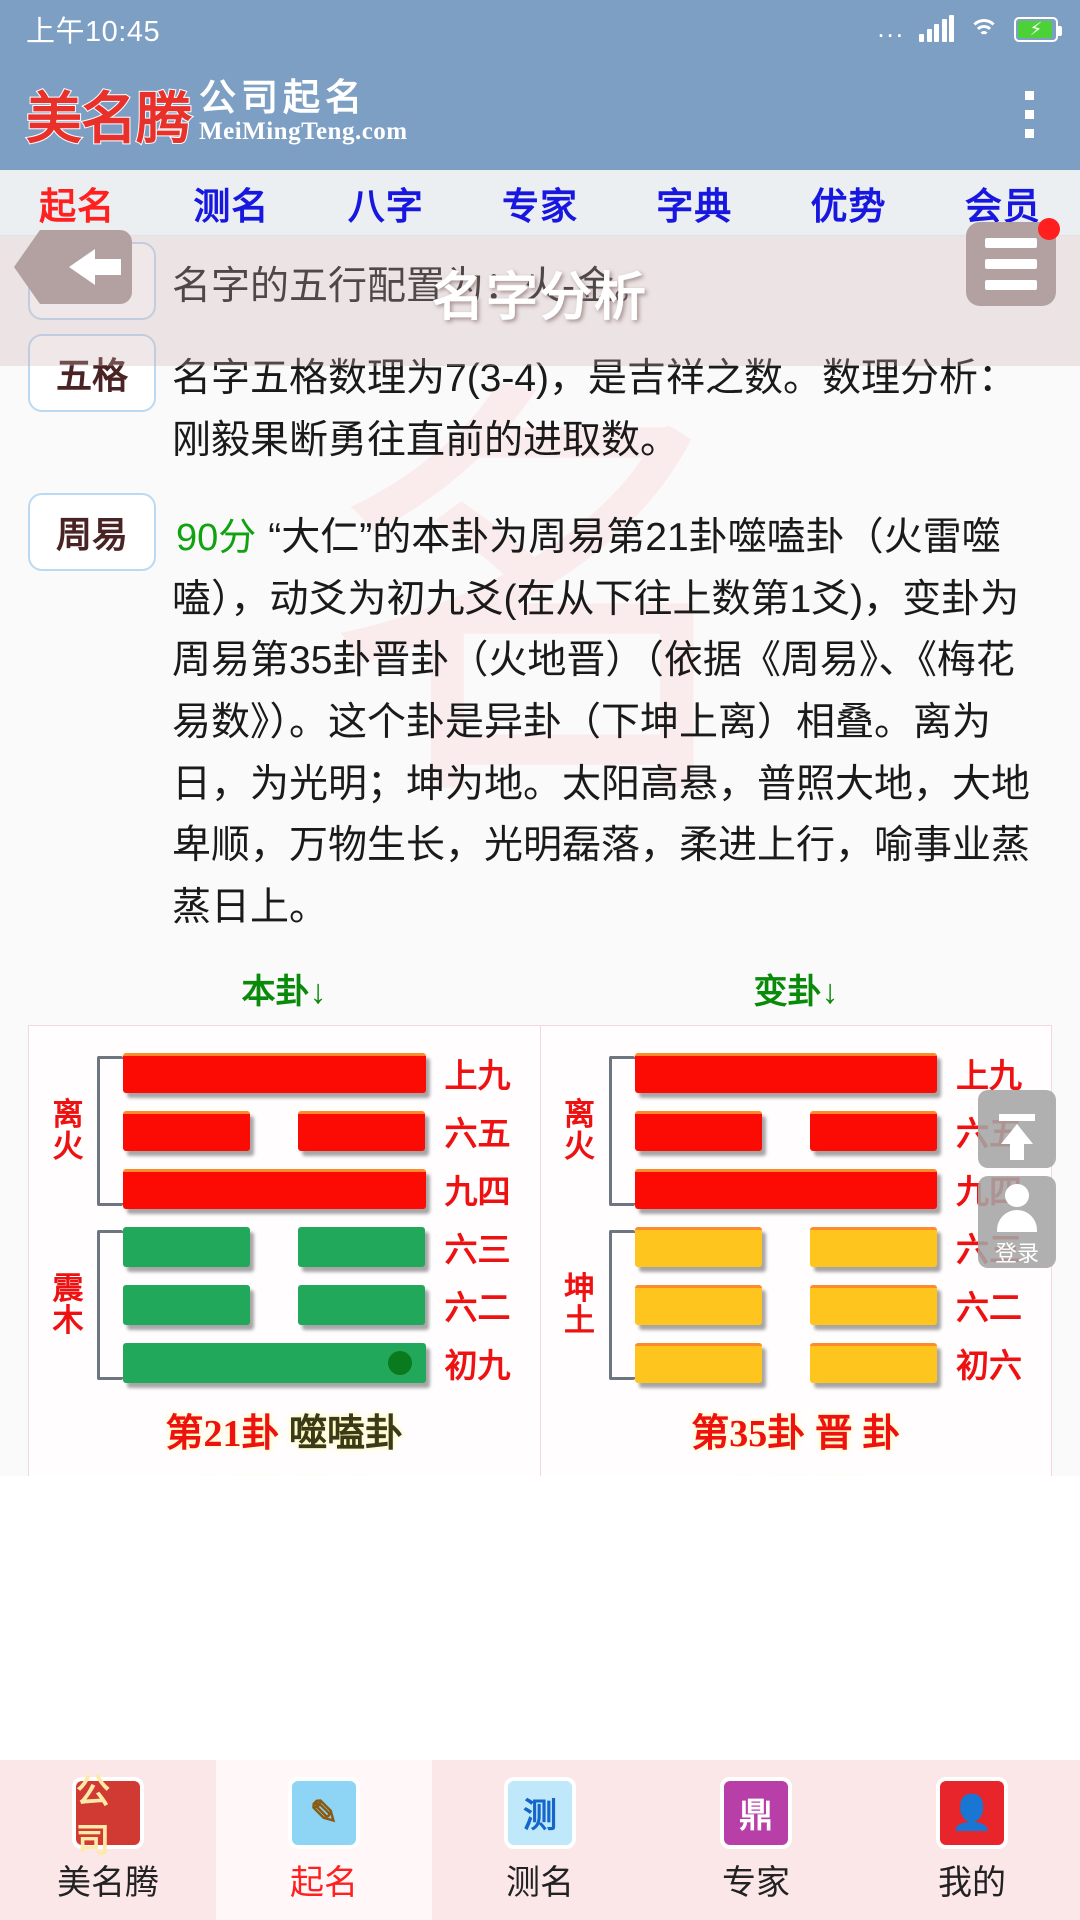 The image size is (1080, 1920). I want to click on back-button, so click(73, 267).